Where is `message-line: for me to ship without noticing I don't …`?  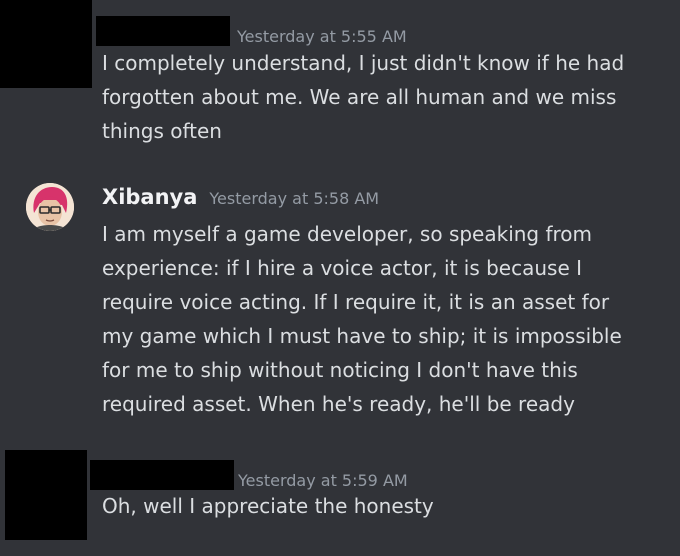
message-line: for me to ship without noticing I don't … is located at coordinates (340, 370).